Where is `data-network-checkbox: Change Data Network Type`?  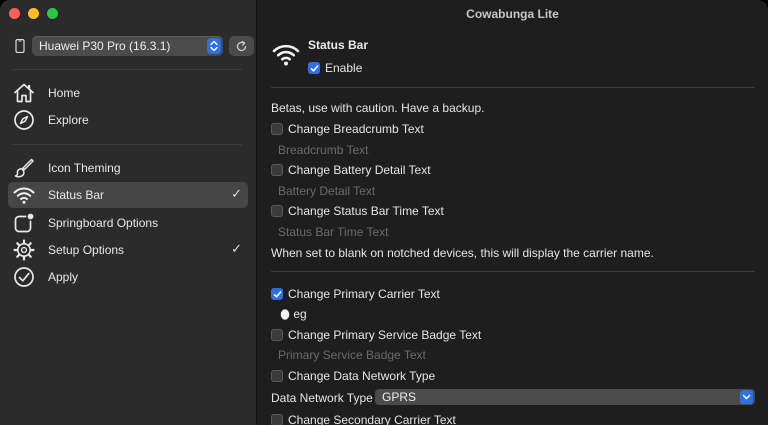
data-network-checkbox: Change Data Network Type is located at coordinates (353, 376).